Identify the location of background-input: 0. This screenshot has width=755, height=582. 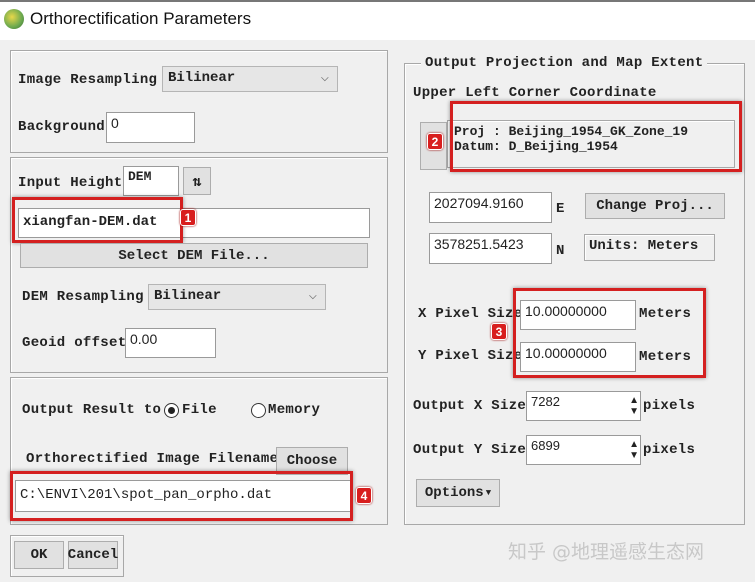
(150, 127).